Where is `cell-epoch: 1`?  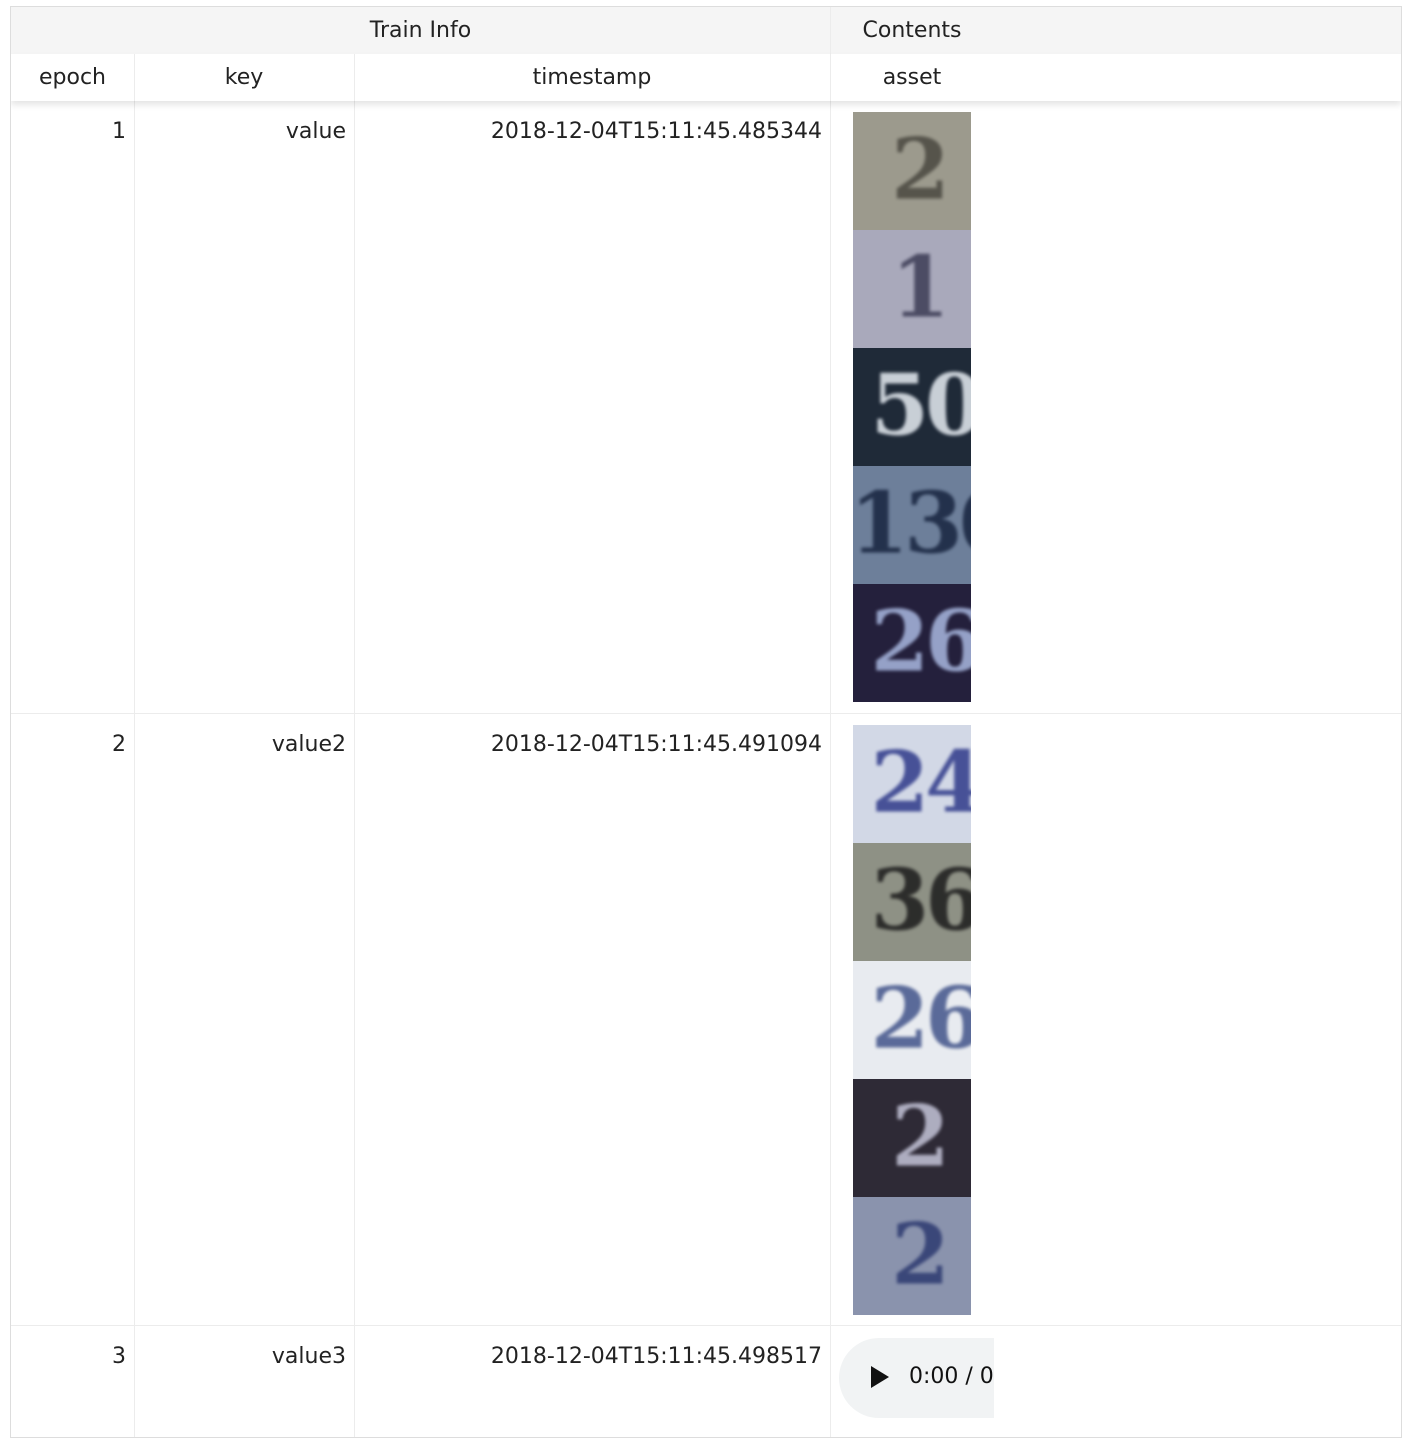 cell-epoch: 1 is located at coordinates (119, 131).